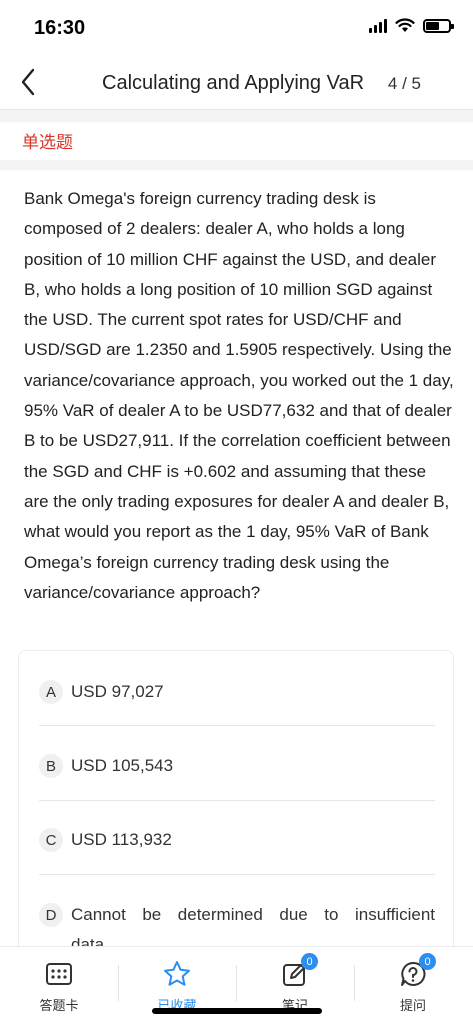 Image resolution: width=473 pixels, height=1024 pixels. I want to click on option-a: A USD 97,027, so click(237, 692).